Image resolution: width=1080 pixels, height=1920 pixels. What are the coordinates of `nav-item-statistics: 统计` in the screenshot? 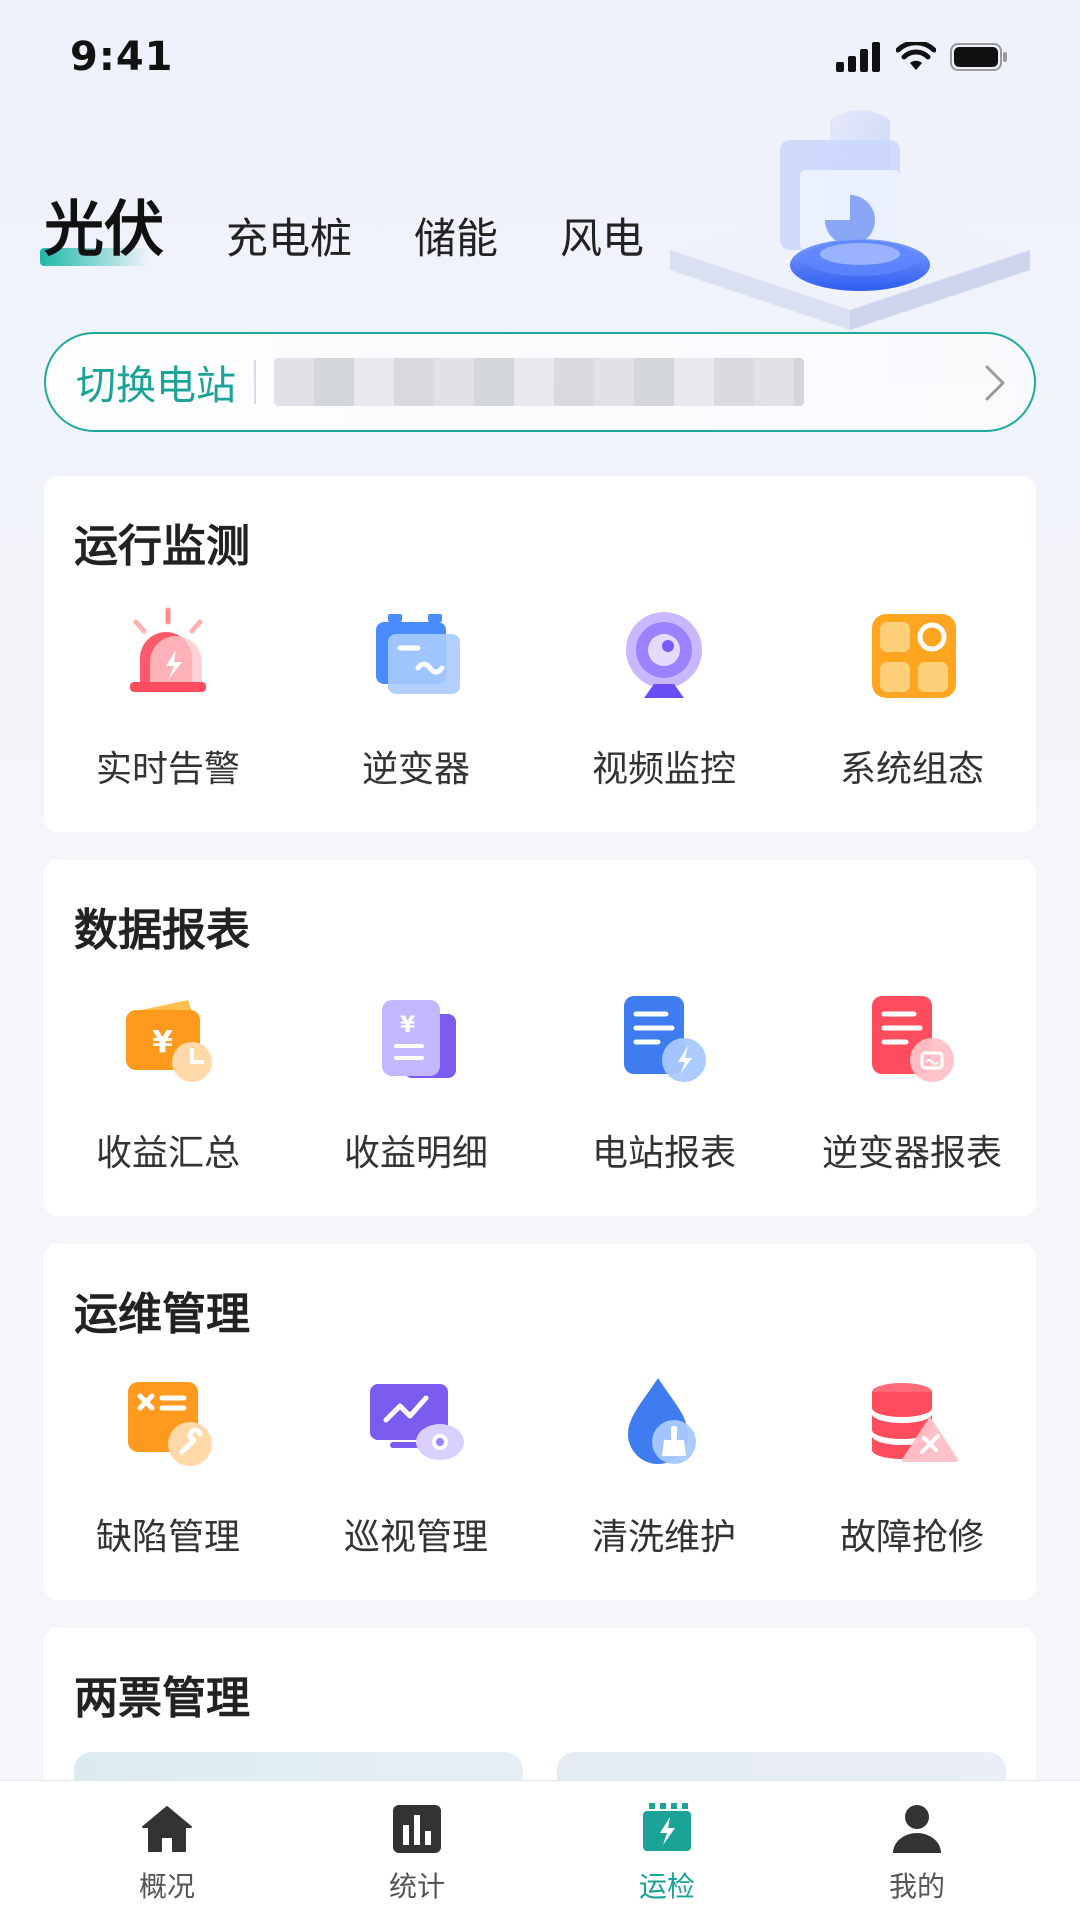 It's located at (417, 1850).